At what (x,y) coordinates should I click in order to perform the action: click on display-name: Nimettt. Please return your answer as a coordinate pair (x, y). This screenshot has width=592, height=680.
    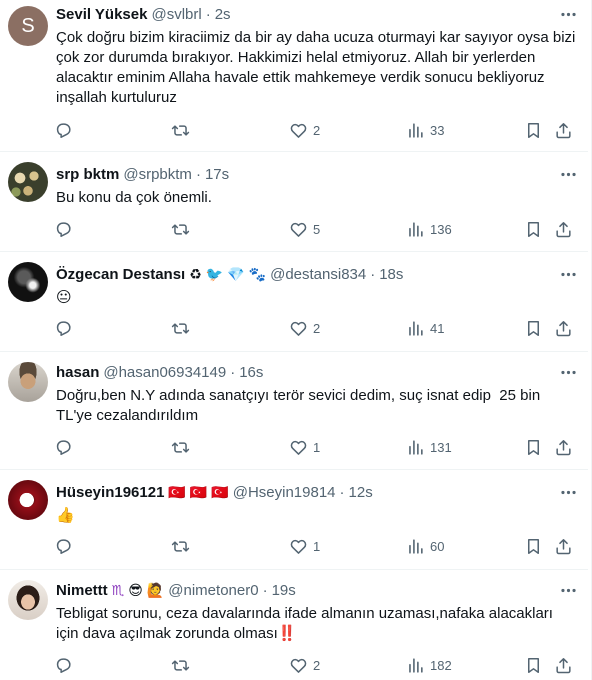
    Looking at the image, I should click on (82, 590).